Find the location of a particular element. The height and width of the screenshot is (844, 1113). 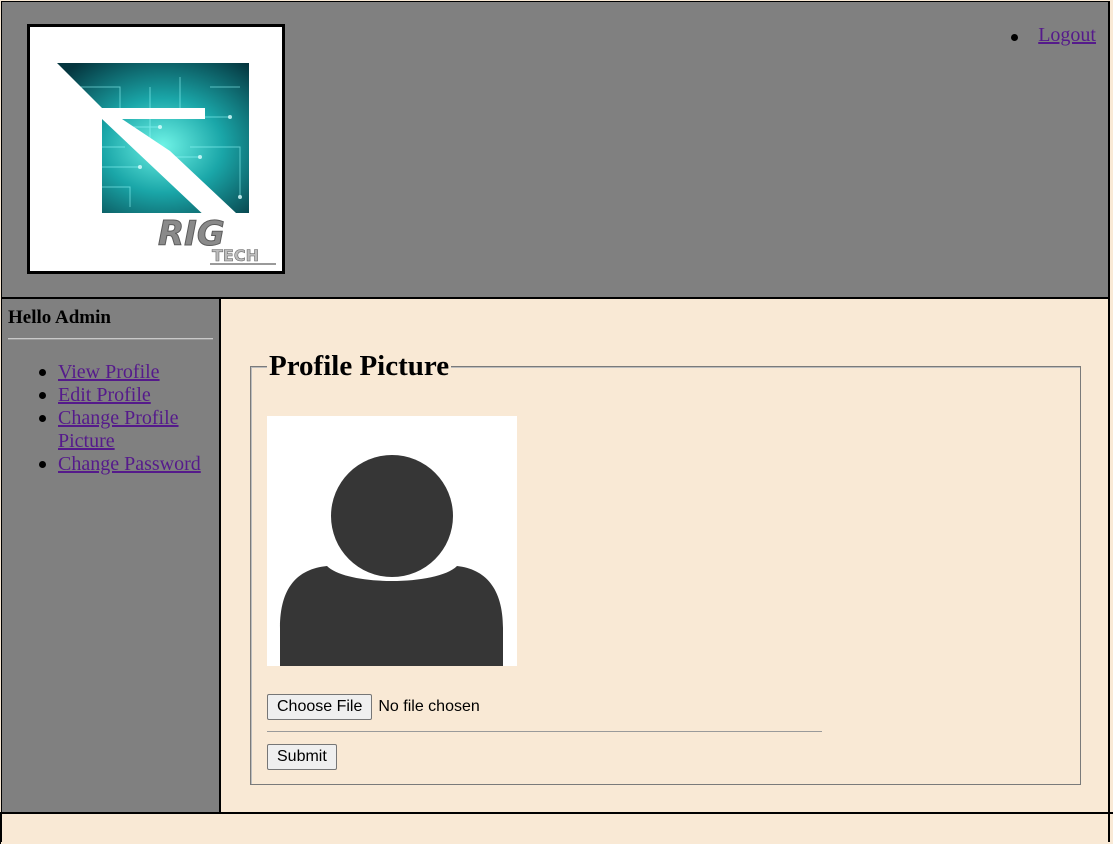

top-nav: Logout is located at coordinates (1053, 35).